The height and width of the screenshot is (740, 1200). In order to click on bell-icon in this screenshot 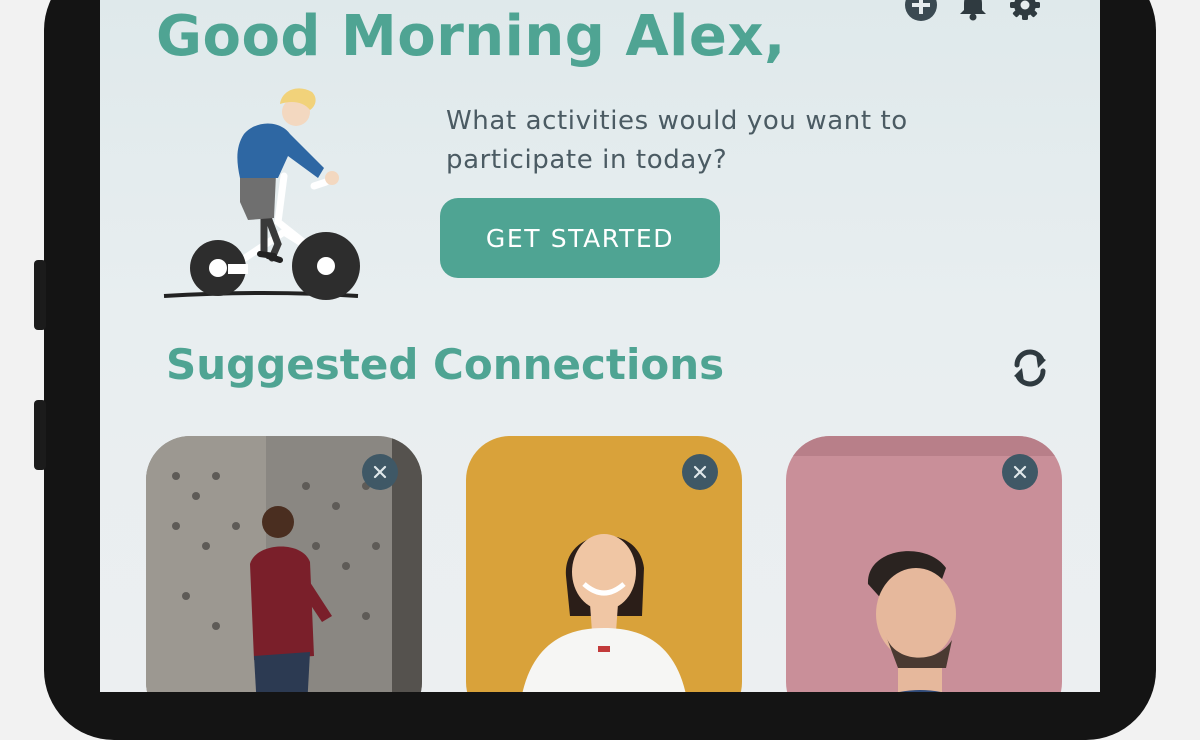, I will do `click(973, 12)`.